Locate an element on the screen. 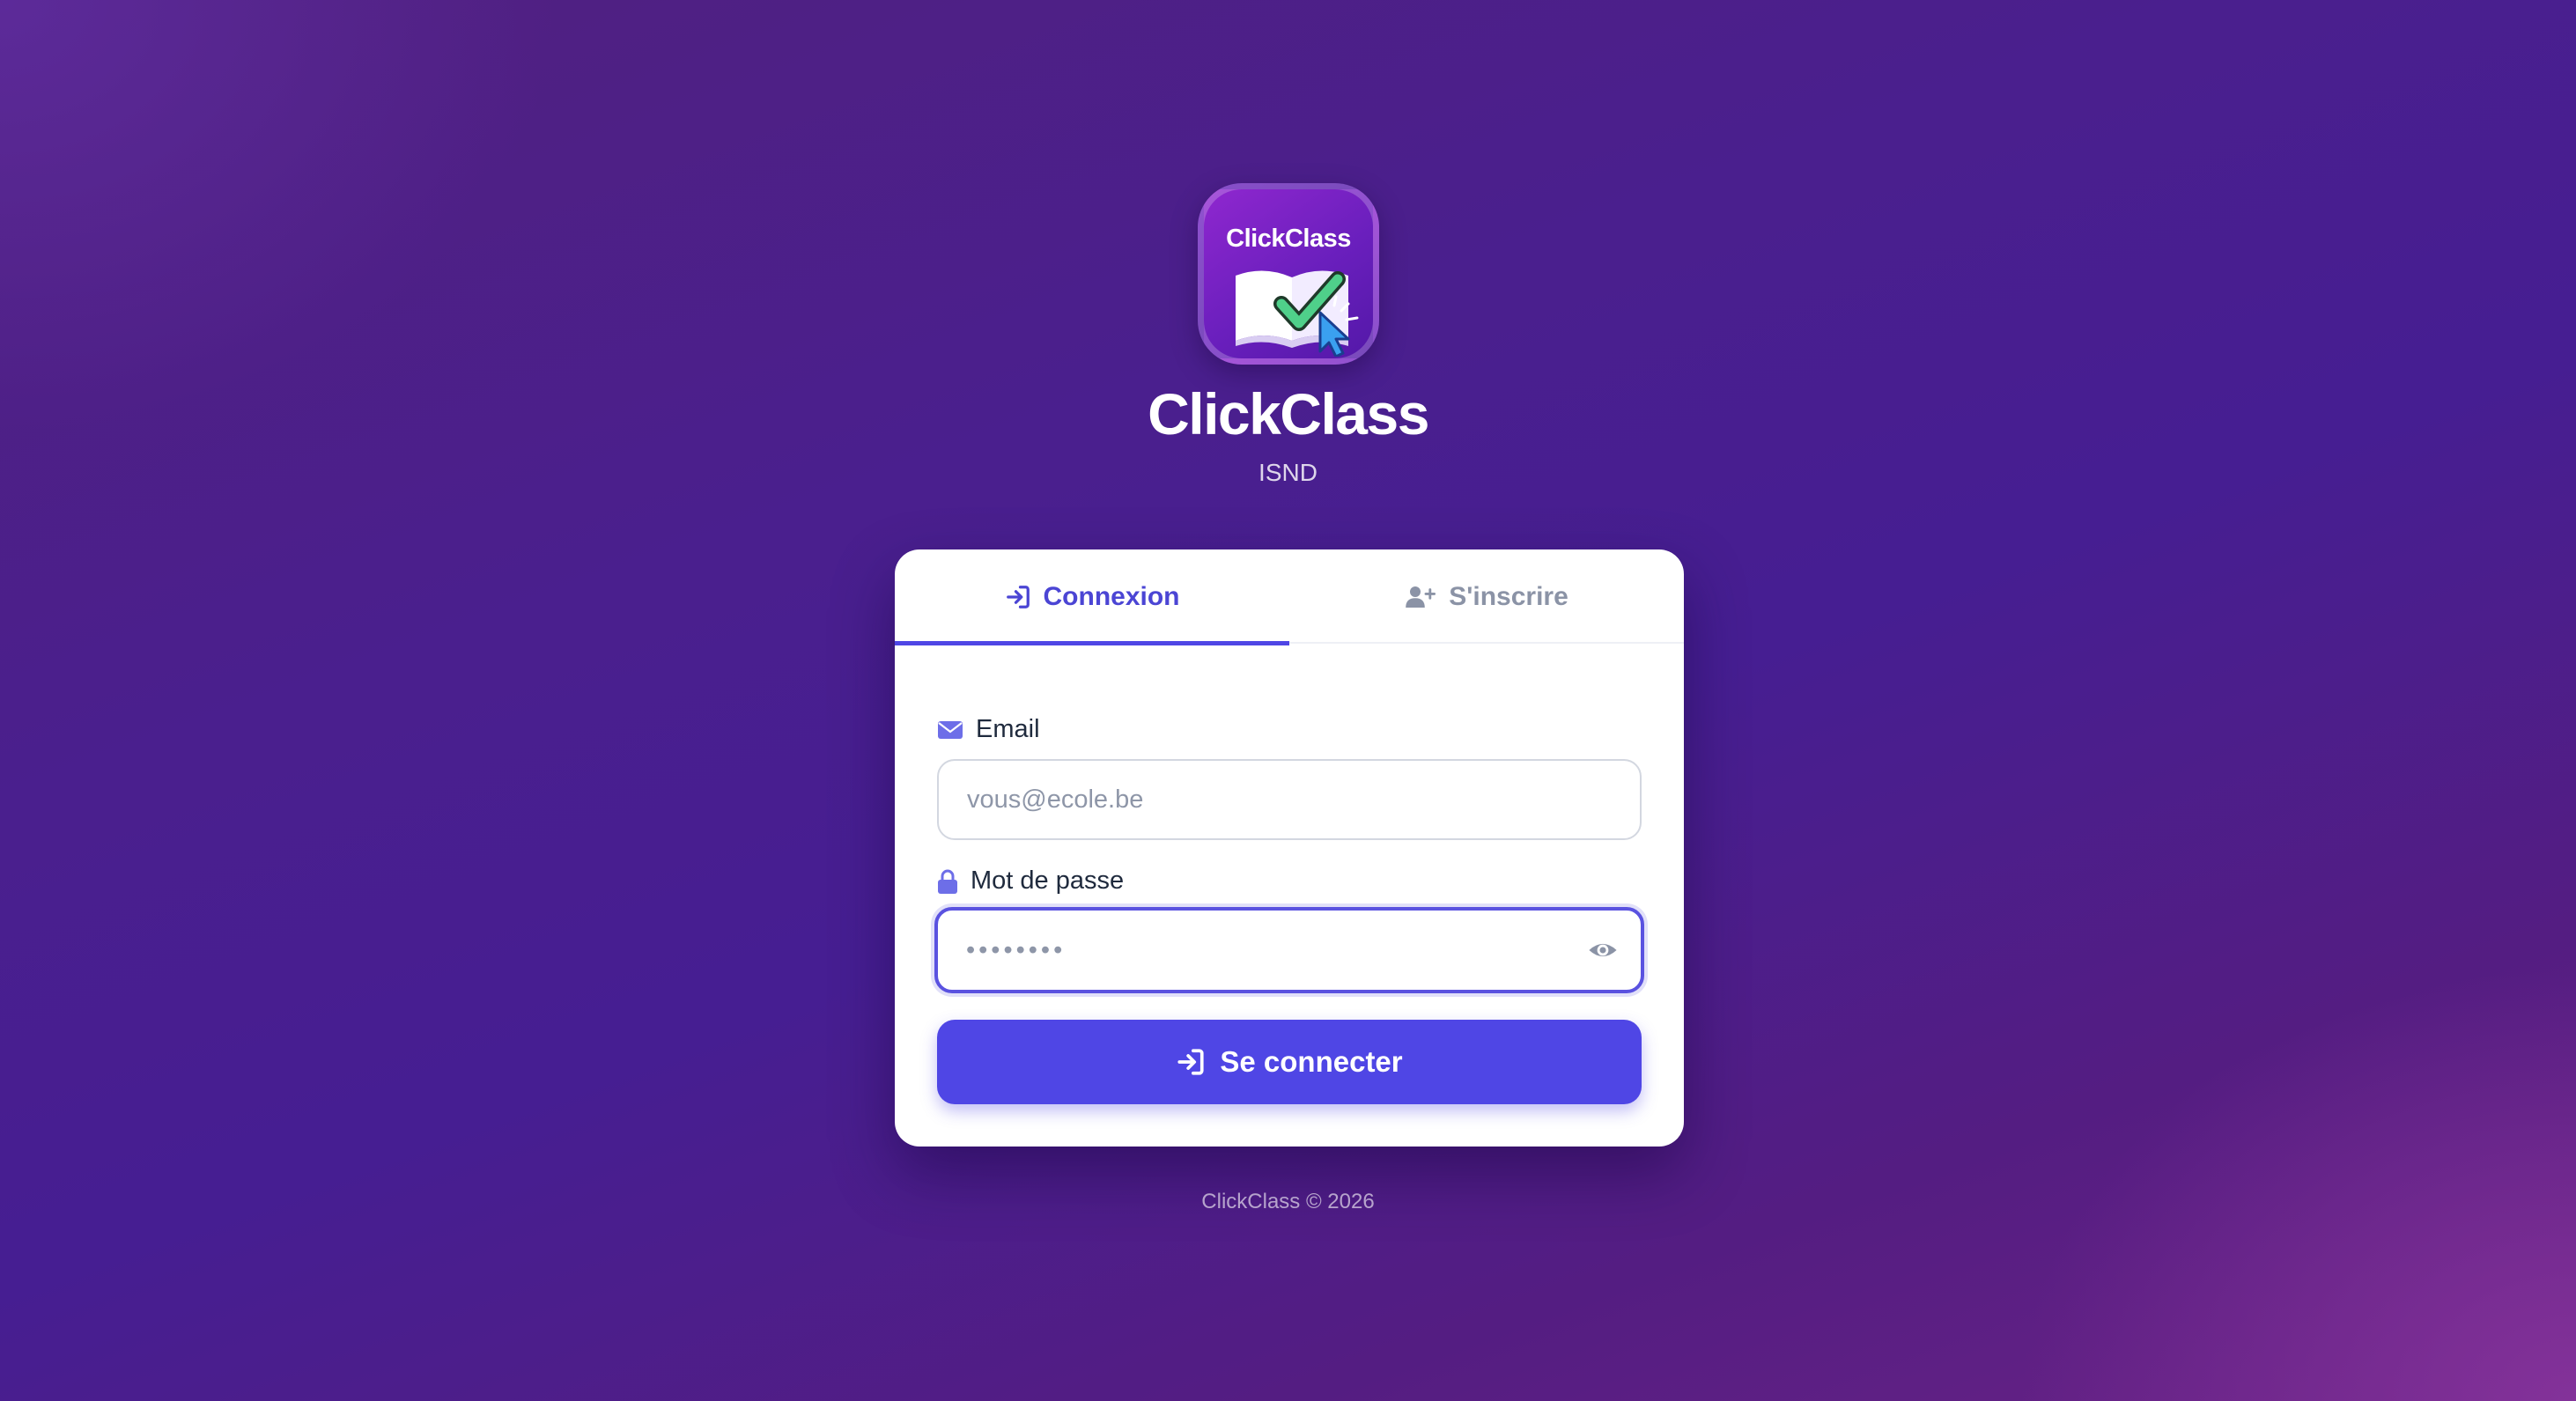 This screenshot has width=2576, height=1401. footer-copyright: ClickClass © 2026 is located at coordinates (1288, 1201).